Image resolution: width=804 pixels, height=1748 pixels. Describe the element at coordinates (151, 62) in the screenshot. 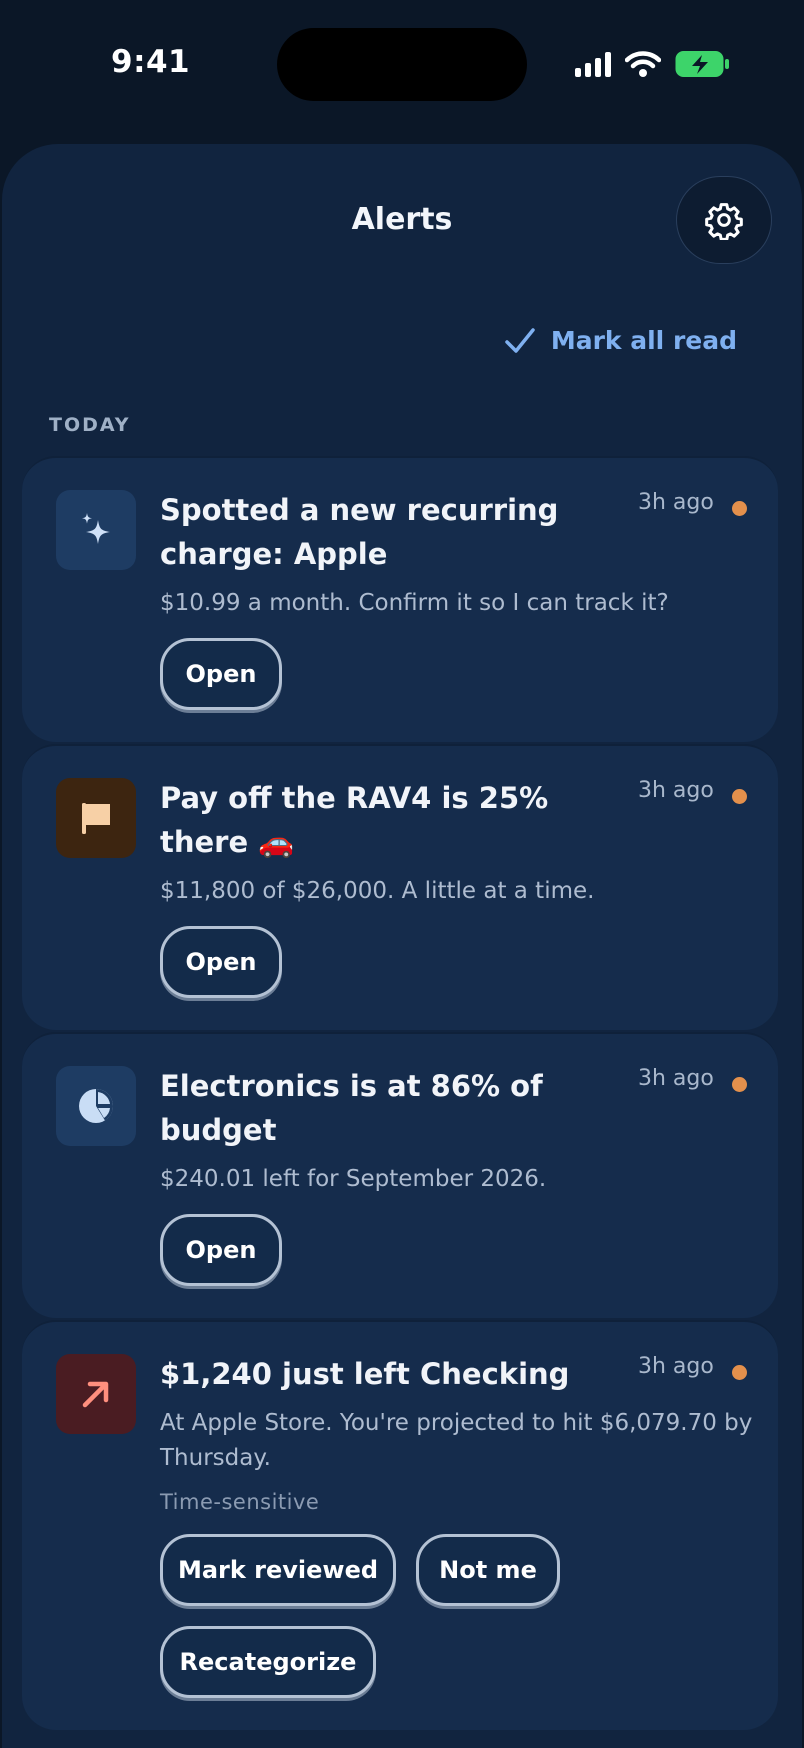

I see `status-time: 9:41` at that location.